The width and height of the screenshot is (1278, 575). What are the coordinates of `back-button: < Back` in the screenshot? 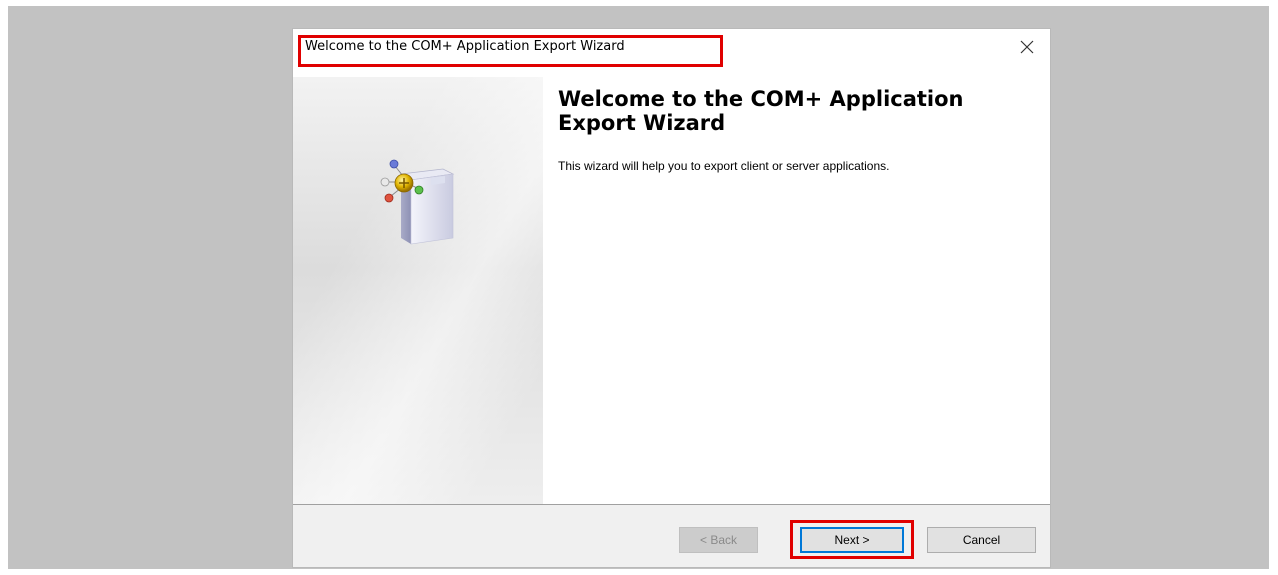 It's located at (718, 540).